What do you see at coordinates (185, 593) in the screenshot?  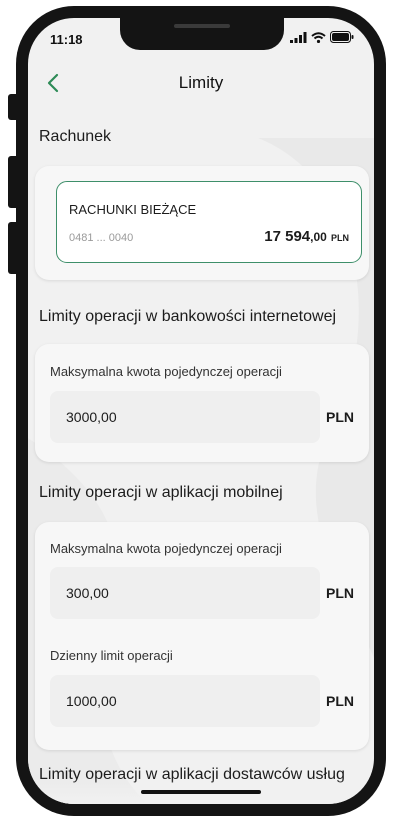 I see `mobile-max-operation-input` at bounding box center [185, 593].